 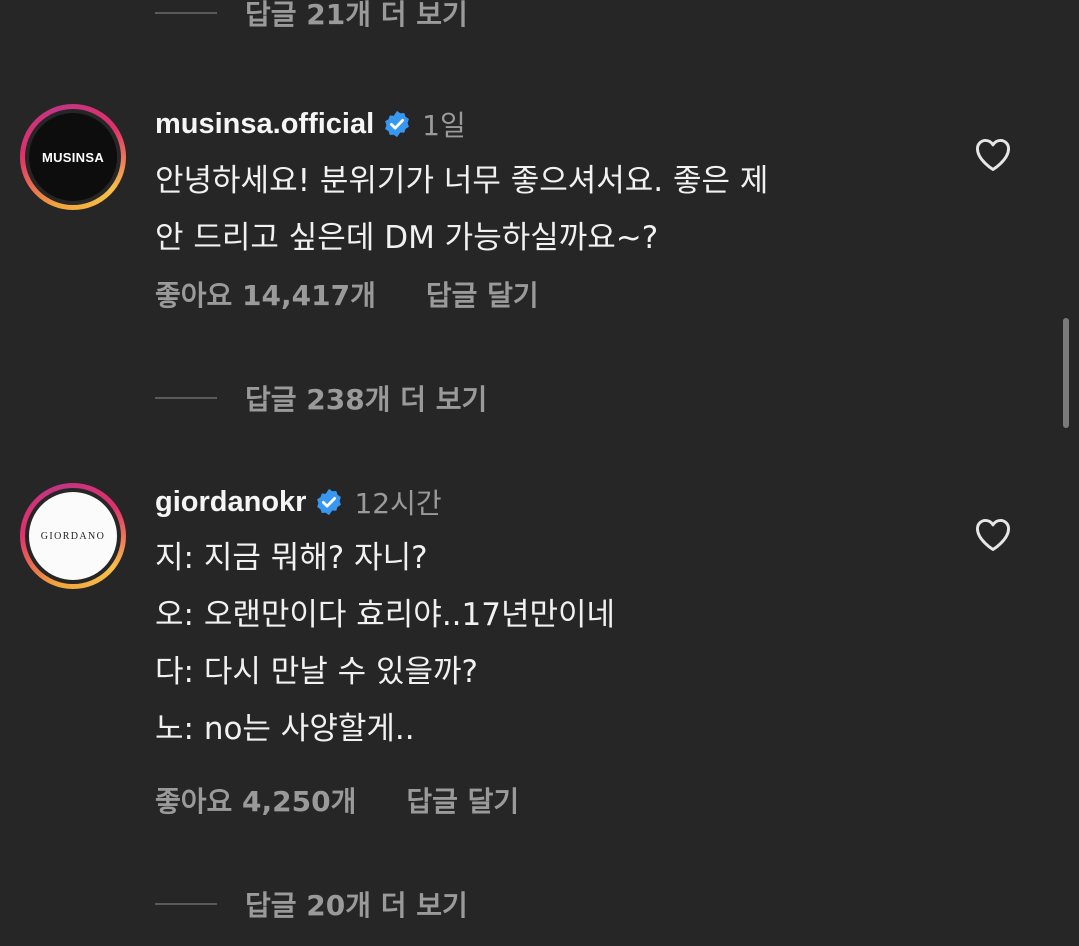 I want to click on comment-header: giordanokr 12시간, so click(x=298, y=502).